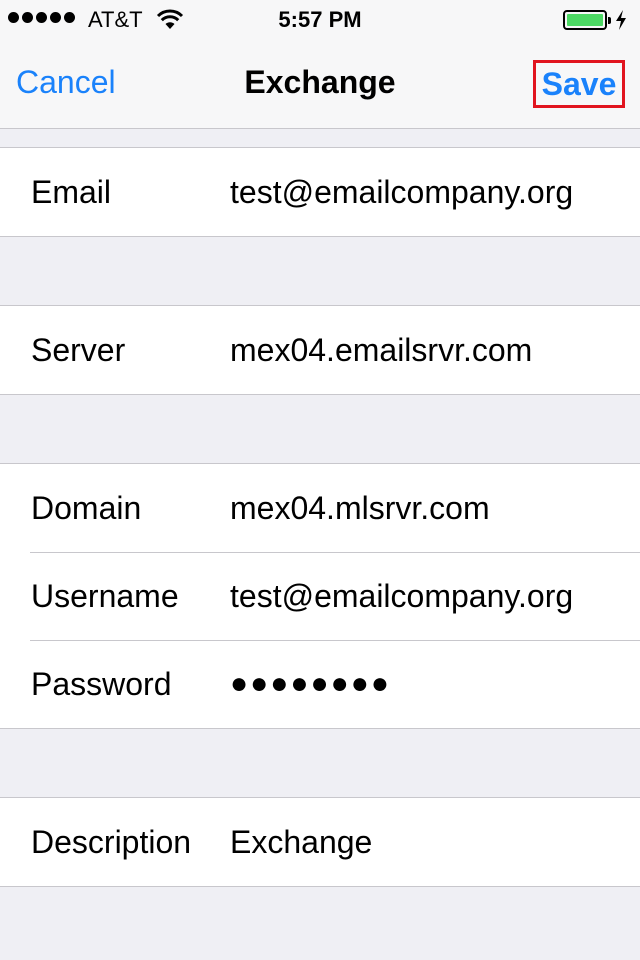 The height and width of the screenshot is (960, 640). I want to click on status-time: 5:57 PM, so click(320, 19).